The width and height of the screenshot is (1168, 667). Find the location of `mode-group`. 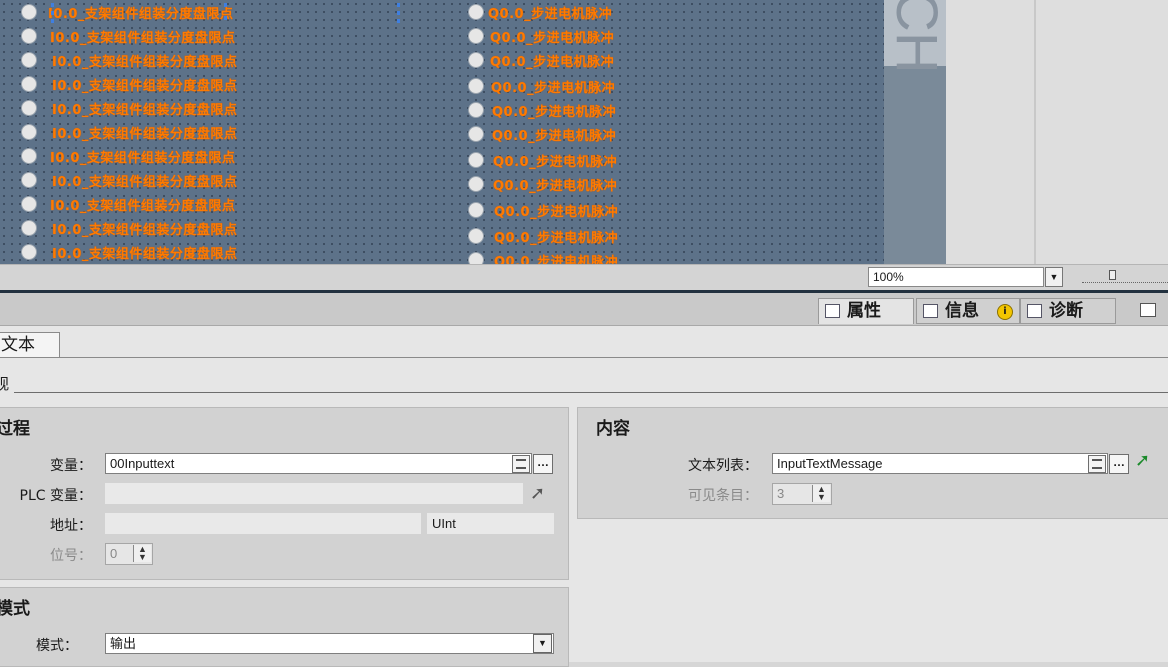

mode-group is located at coordinates (284, 627).